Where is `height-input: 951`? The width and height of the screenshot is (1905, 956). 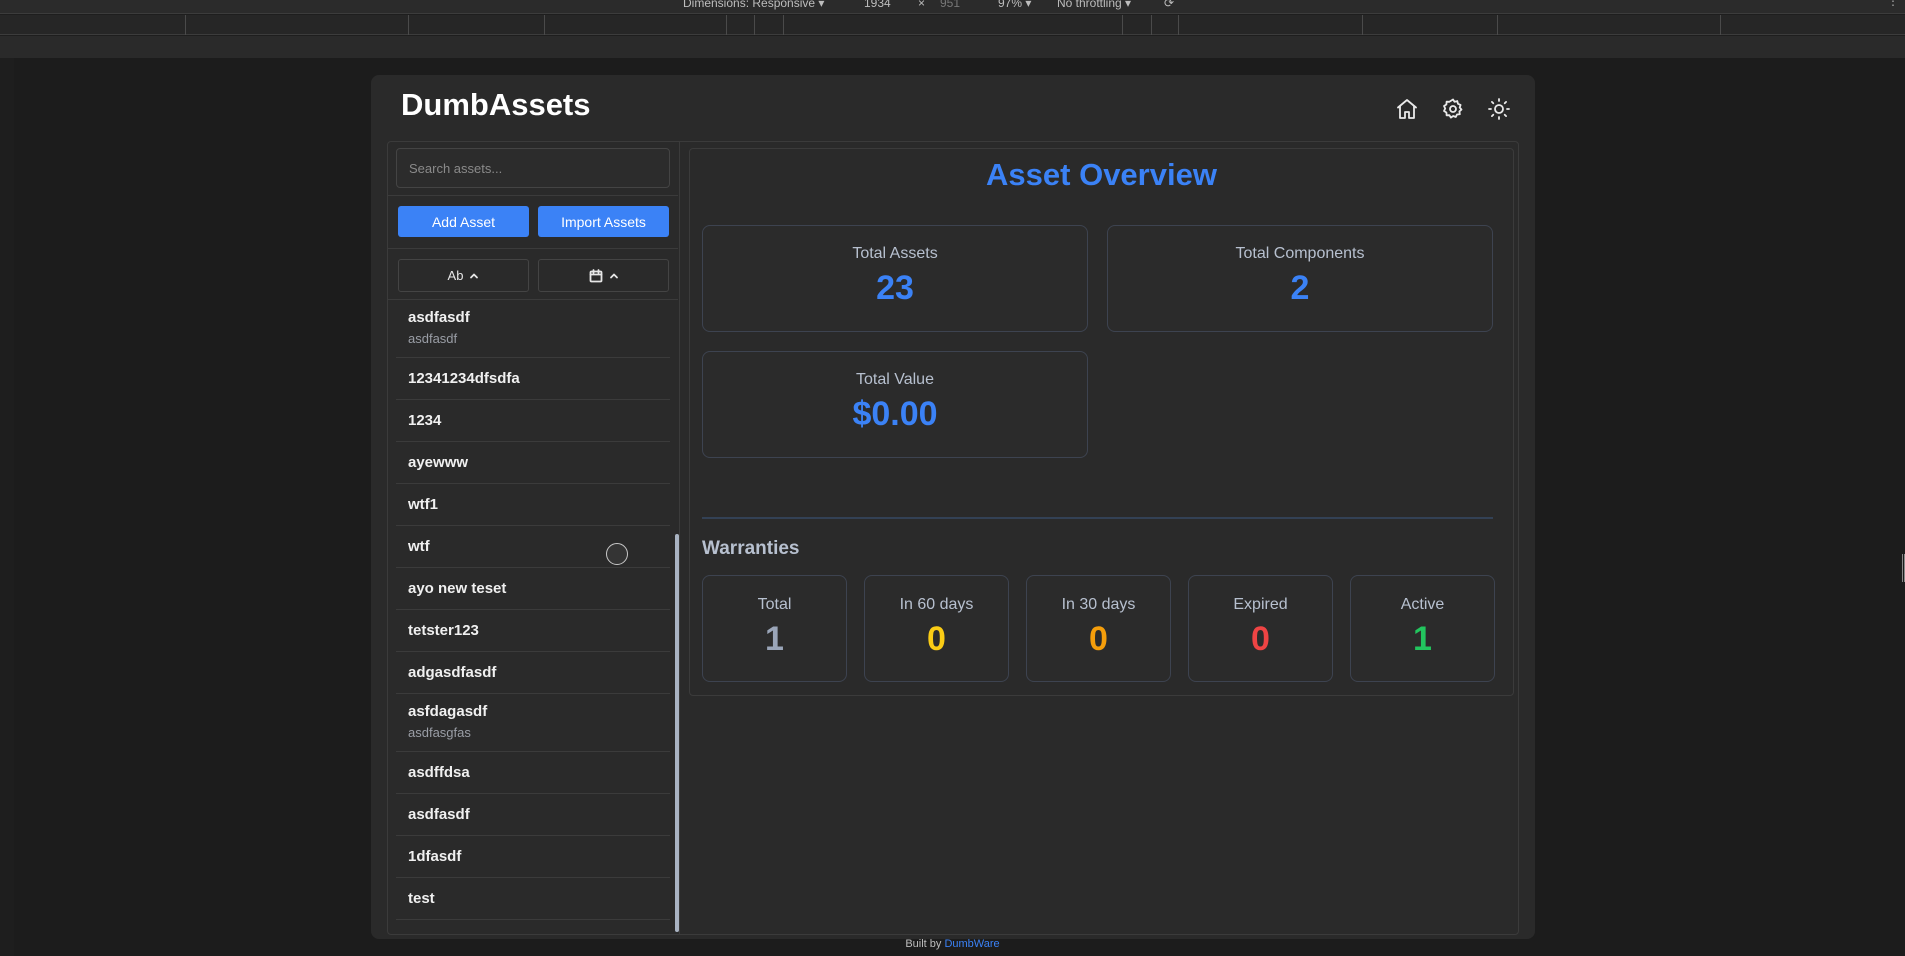
height-input: 951 is located at coordinates (950, 5).